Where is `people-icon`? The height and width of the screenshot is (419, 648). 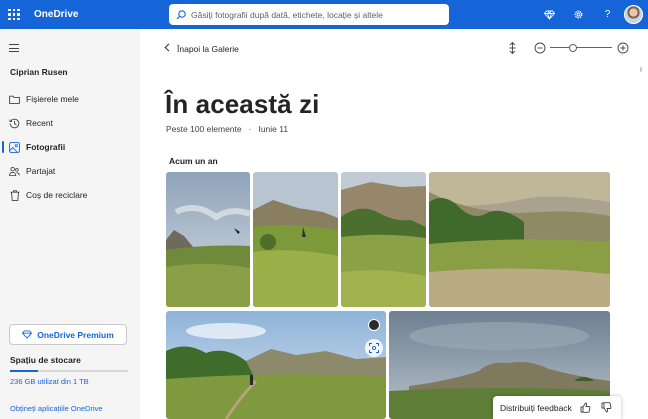 people-icon is located at coordinates (14, 171).